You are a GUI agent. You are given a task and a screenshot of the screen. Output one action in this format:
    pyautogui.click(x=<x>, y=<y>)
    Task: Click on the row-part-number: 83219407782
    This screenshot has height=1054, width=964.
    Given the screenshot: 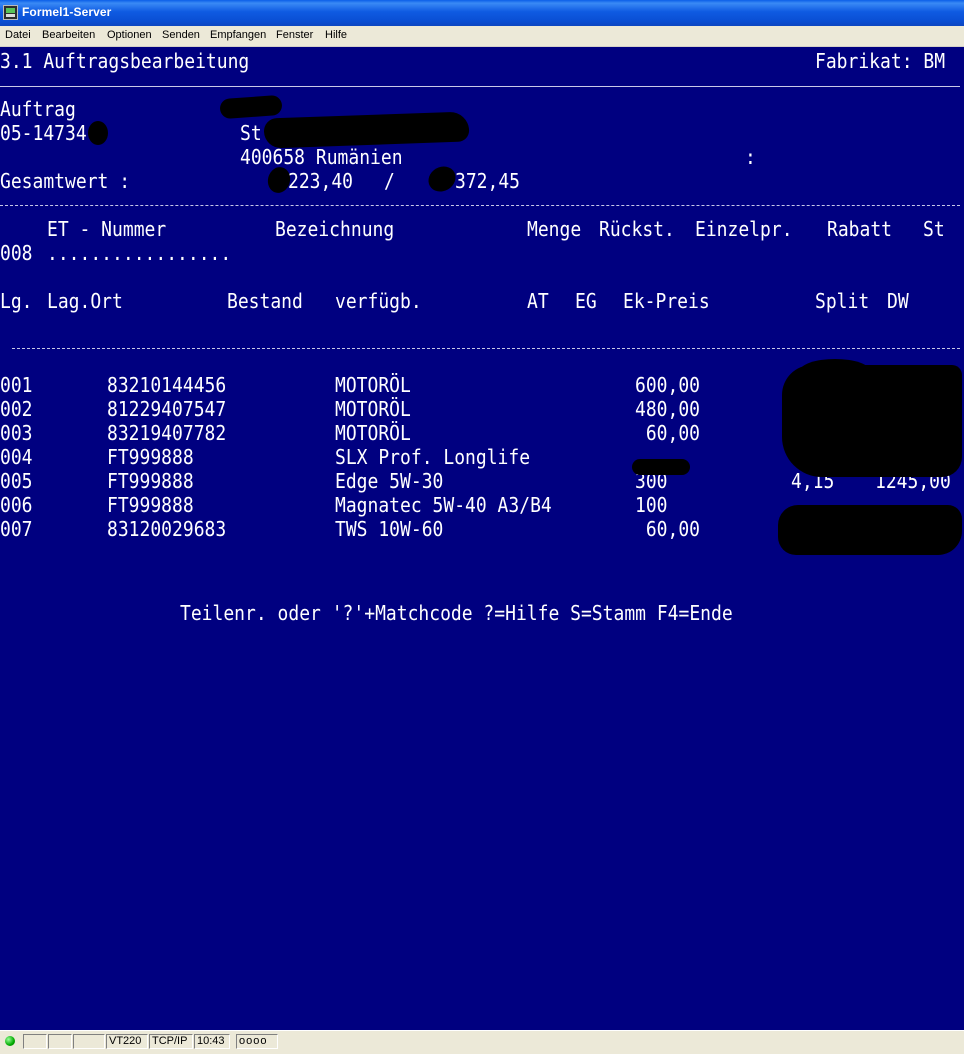 What is the action you would take?
    pyautogui.click(x=167, y=433)
    